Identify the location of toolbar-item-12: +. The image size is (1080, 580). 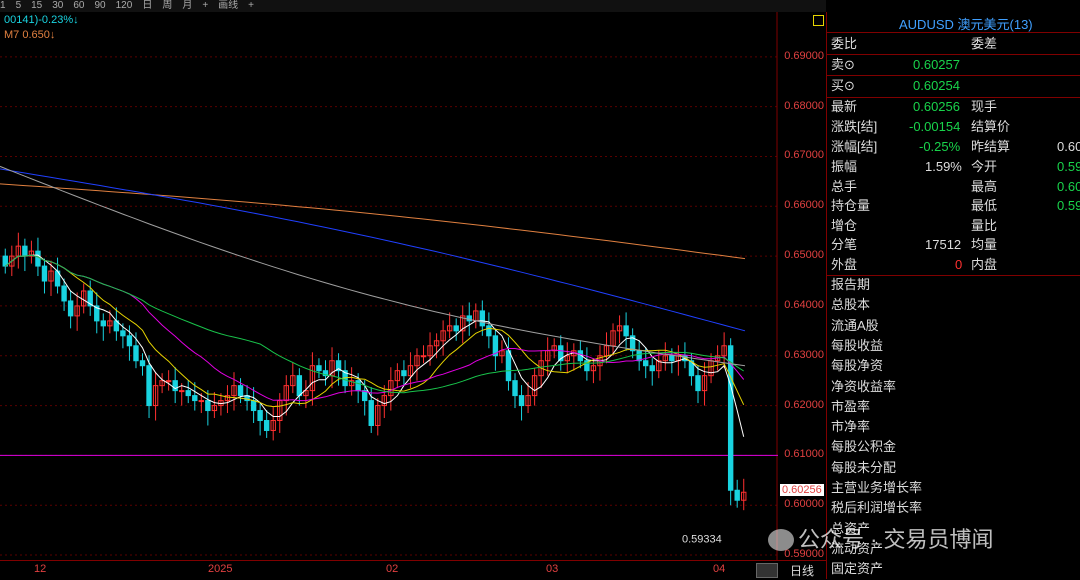
(251, 5).